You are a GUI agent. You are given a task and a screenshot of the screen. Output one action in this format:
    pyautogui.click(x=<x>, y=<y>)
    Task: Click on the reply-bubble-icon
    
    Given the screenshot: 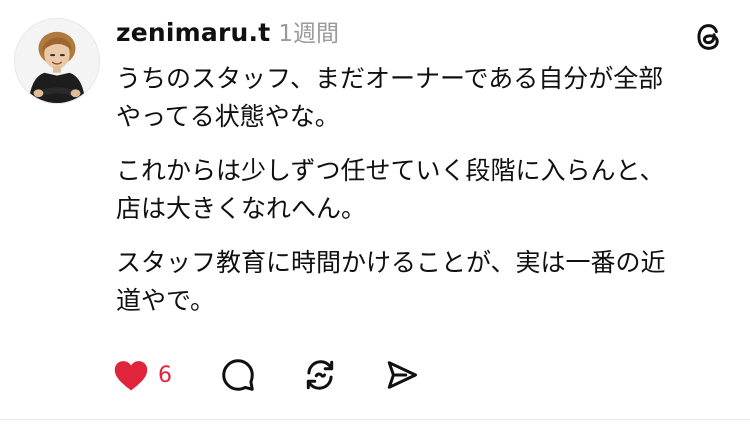 What is the action you would take?
    pyautogui.click(x=238, y=375)
    